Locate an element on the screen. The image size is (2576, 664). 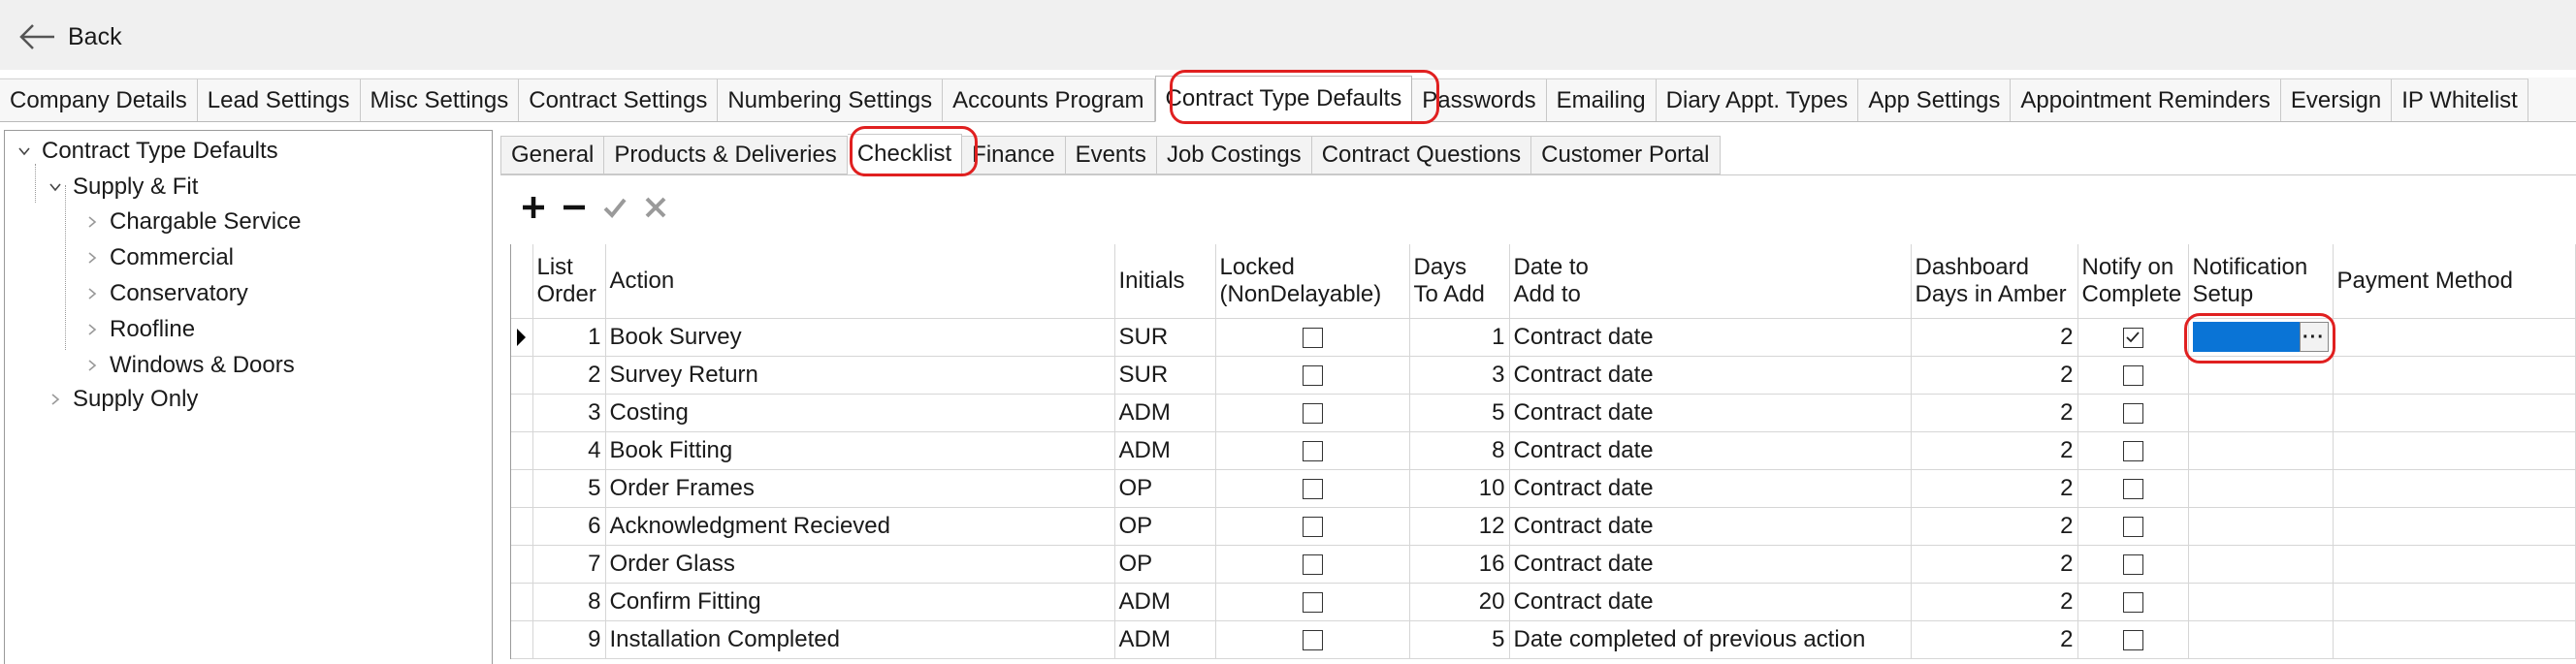
tab-lead-settings: Lead Settings is located at coordinates (279, 100).